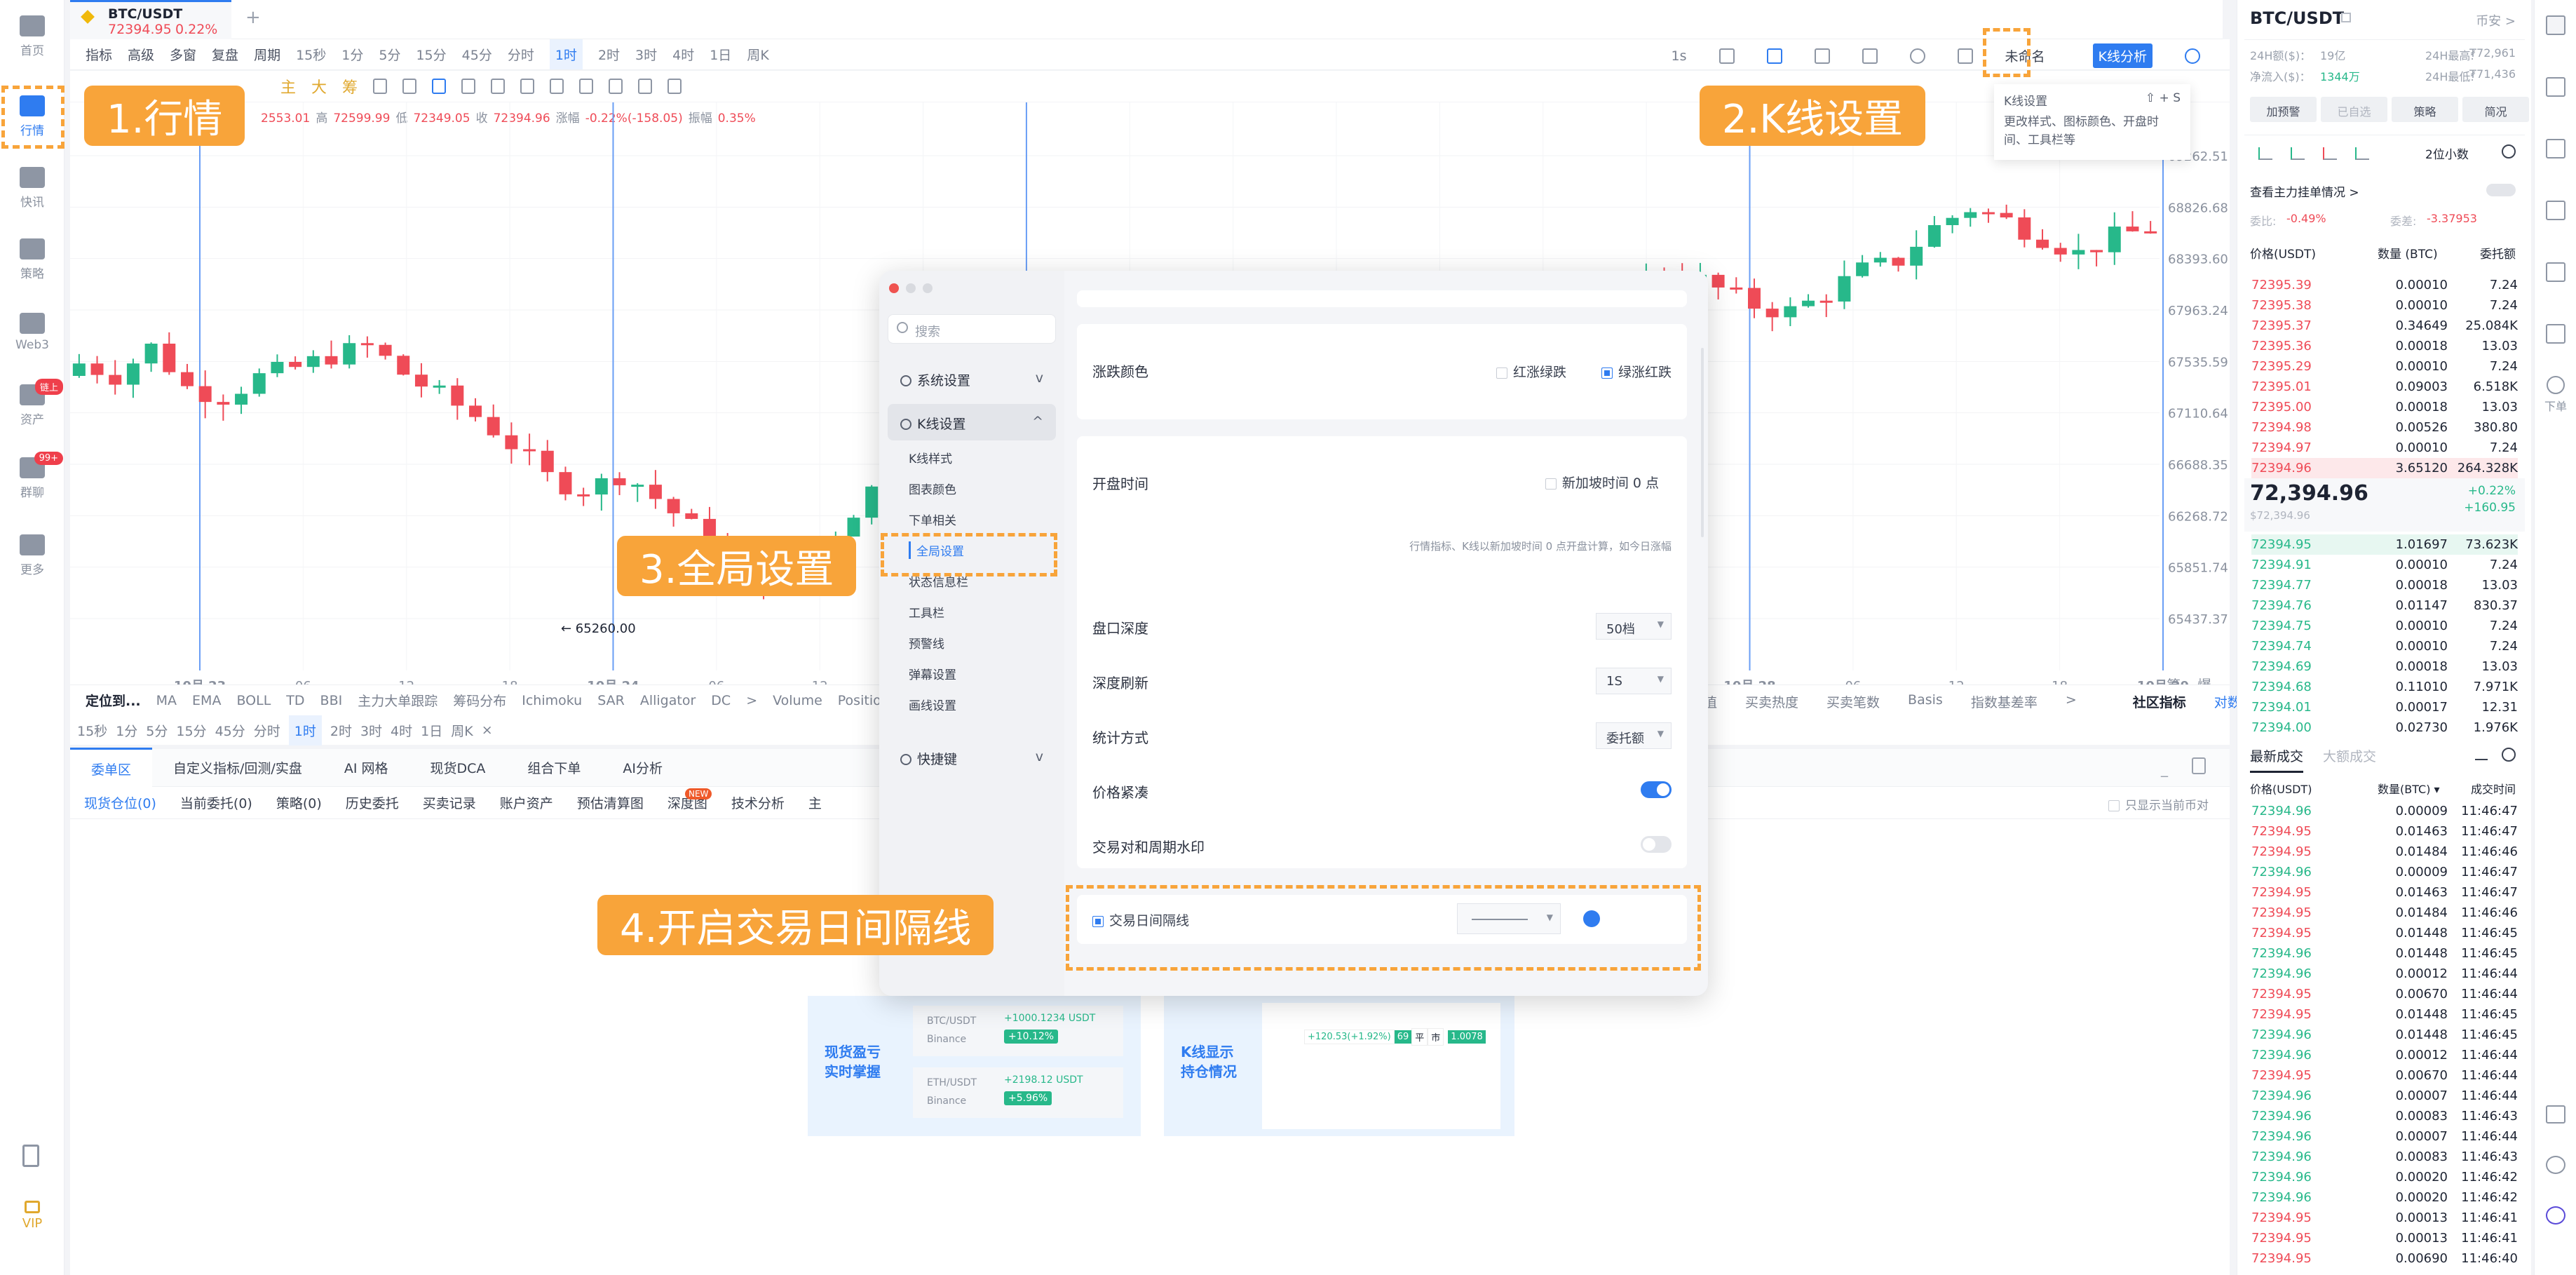 This screenshot has width=2576, height=1275. What do you see at coordinates (2555, 87) in the screenshot?
I see `doc-icon` at bounding box center [2555, 87].